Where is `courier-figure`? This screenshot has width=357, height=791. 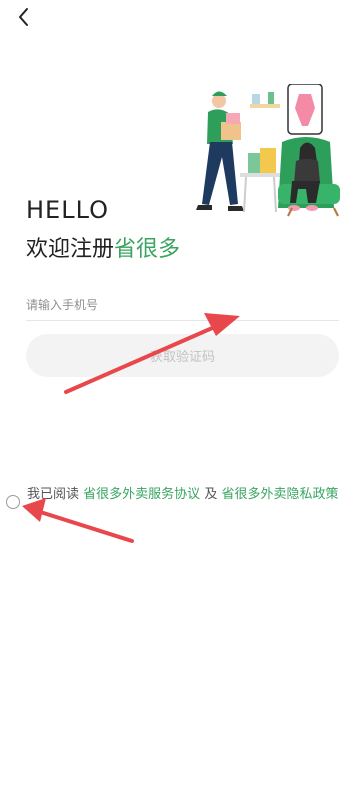
courier-figure is located at coordinates (220, 151).